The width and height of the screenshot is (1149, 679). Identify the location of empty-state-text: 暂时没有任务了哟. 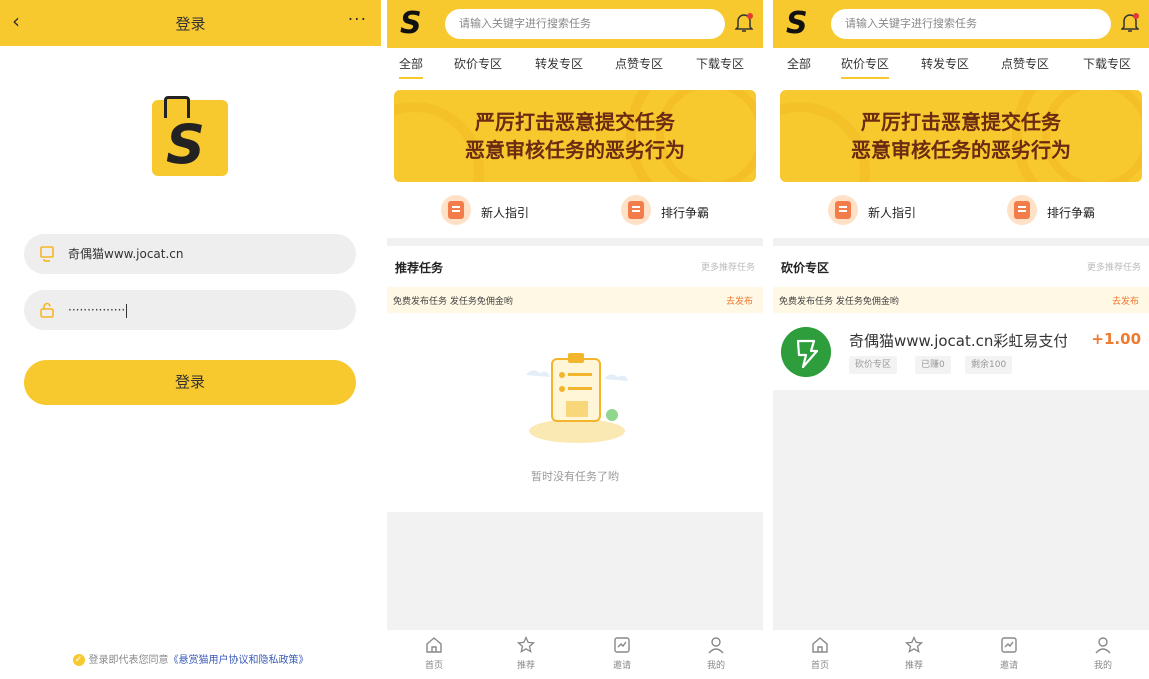
(575, 476).